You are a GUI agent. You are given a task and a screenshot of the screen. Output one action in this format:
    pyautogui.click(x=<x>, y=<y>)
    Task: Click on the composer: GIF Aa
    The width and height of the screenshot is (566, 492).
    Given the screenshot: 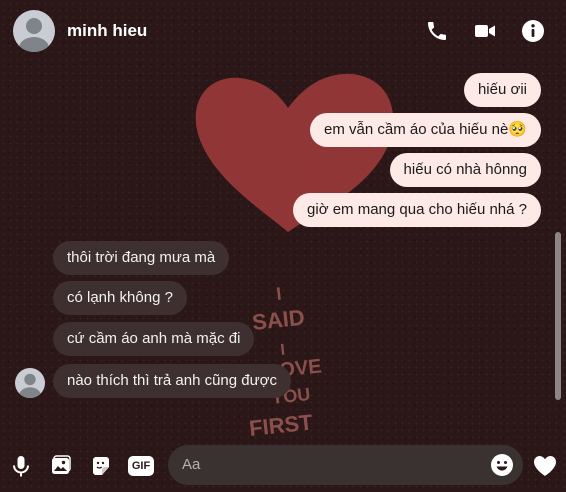 What is the action you would take?
    pyautogui.click(x=283, y=466)
    